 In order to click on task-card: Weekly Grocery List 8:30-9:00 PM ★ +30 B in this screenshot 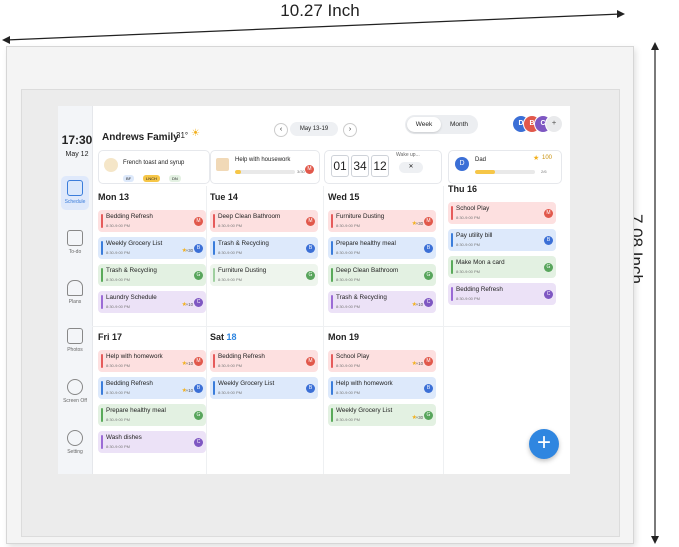, I will do `click(152, 248)`.